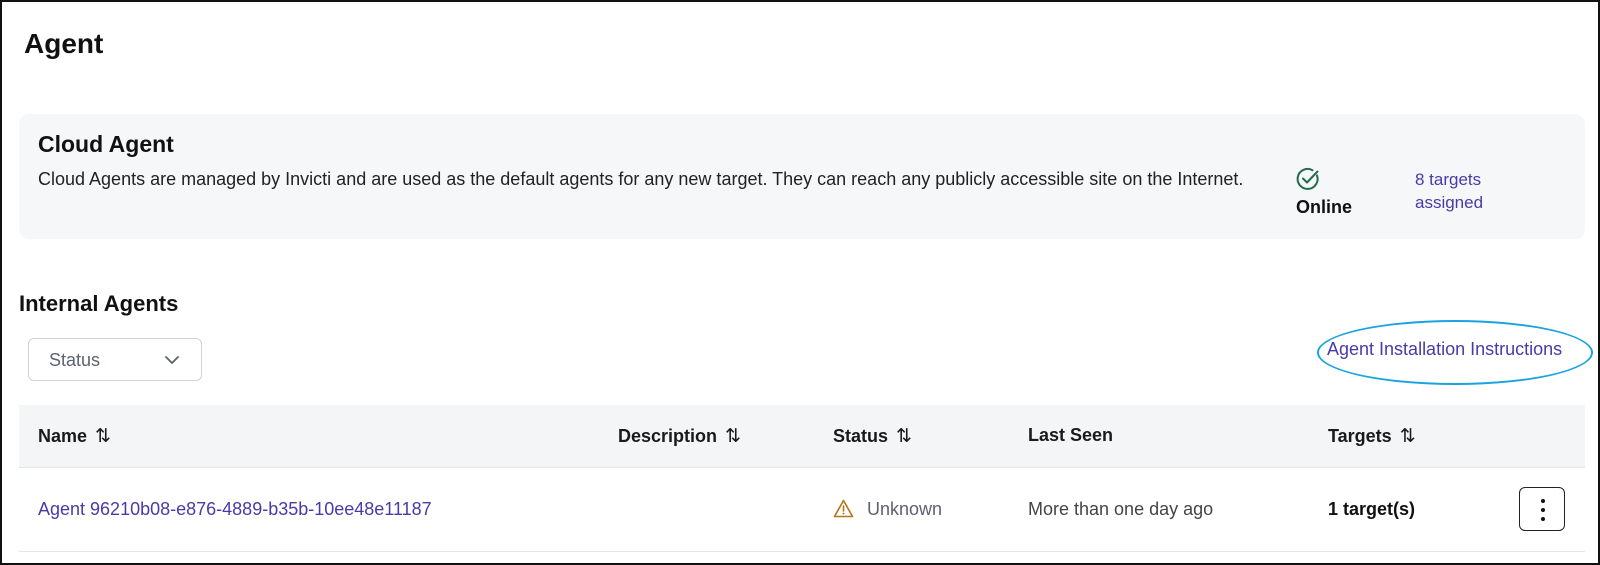  What do you see at coordinates (99, 303) in the screenshot?
I see `internal-agents-title: Internal Agents` at bounding box center [99, 303].